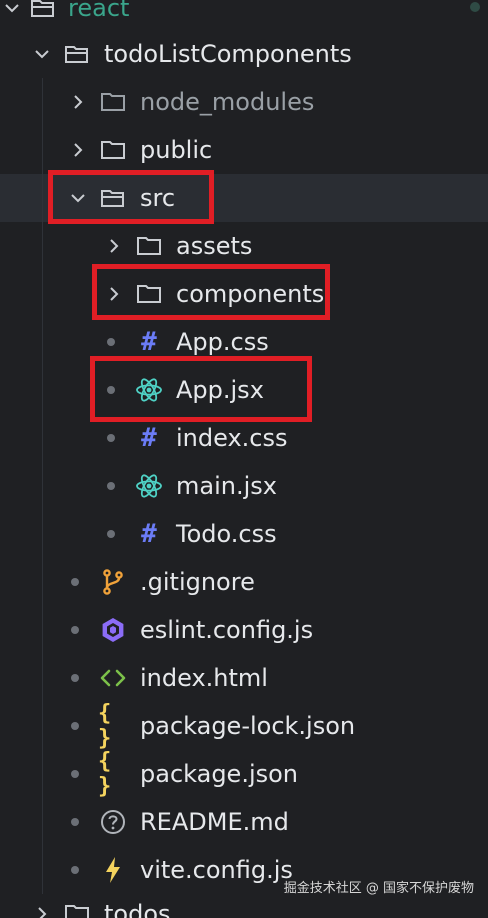  What do you see at coordinates (227, 630) in the screenshot?
I see `tree-item-label: eslint.config.js` at bounding box center [227, 630].